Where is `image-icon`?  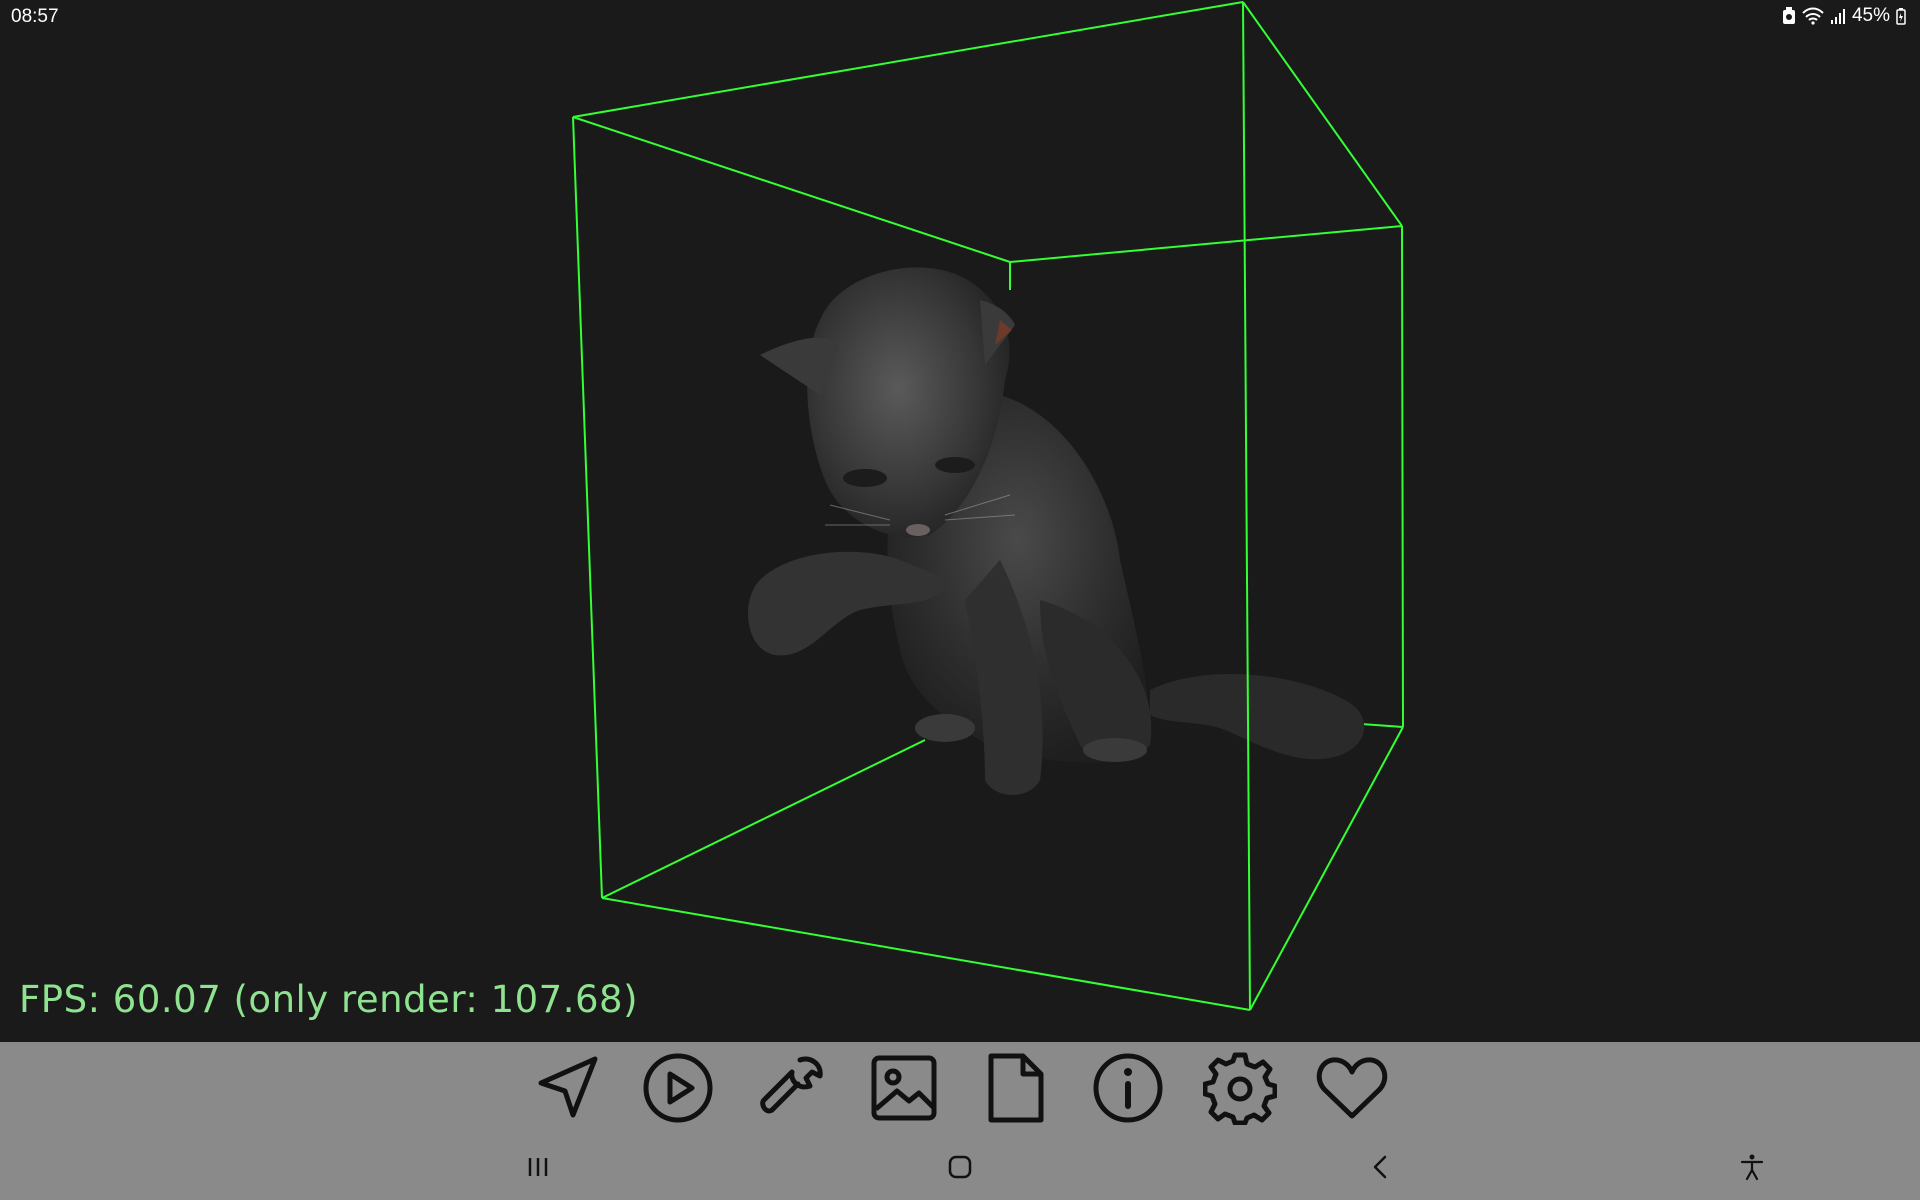
image-icon is located at coordinates (904, 1088).